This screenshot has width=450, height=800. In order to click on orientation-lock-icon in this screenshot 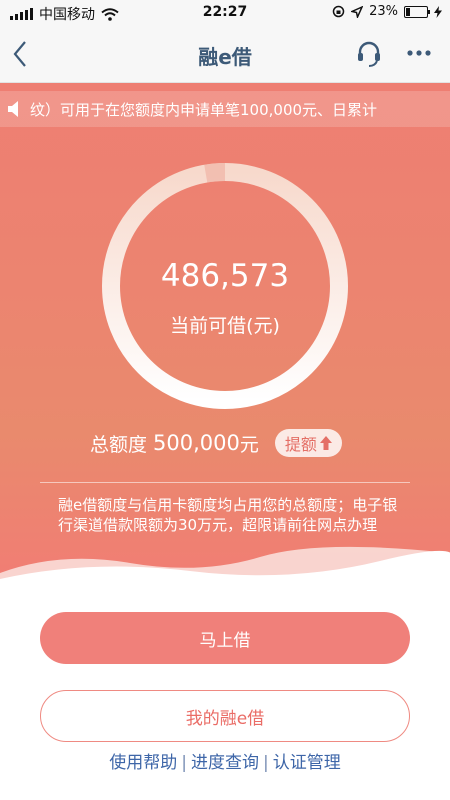, I will do `click(338, 11)`.